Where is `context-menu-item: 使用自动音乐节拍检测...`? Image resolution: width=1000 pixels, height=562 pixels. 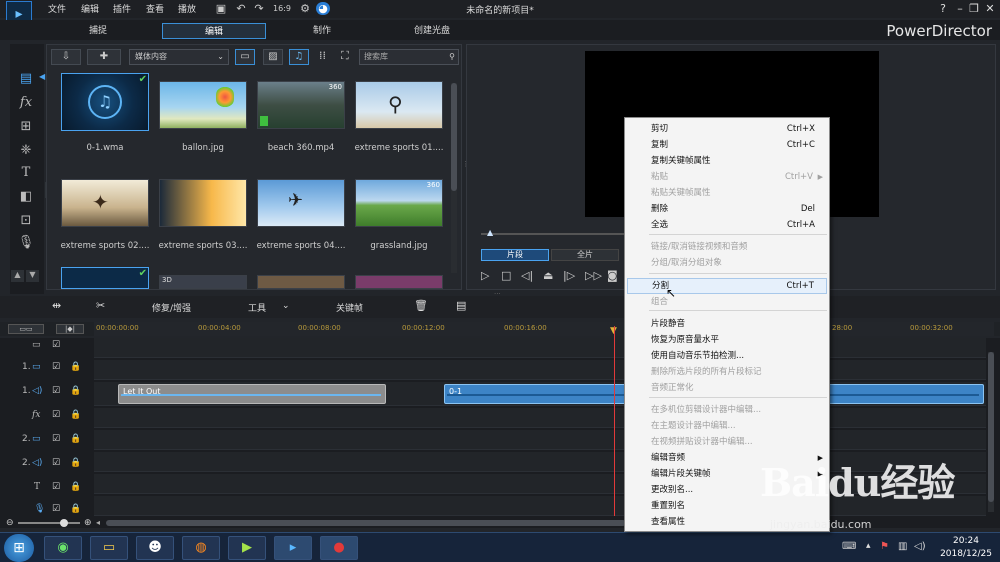
context-menu-item: 使用自动音乐节拍检测... is located at coordinates (727, 356).